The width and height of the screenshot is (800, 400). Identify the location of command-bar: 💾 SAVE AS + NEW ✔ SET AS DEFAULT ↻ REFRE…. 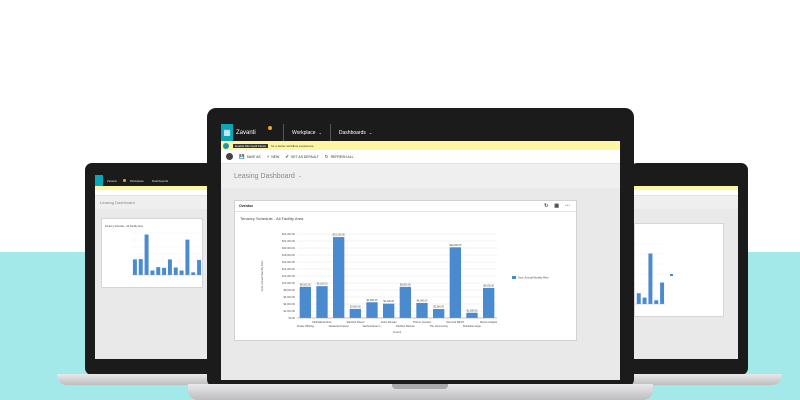
(420, 157).